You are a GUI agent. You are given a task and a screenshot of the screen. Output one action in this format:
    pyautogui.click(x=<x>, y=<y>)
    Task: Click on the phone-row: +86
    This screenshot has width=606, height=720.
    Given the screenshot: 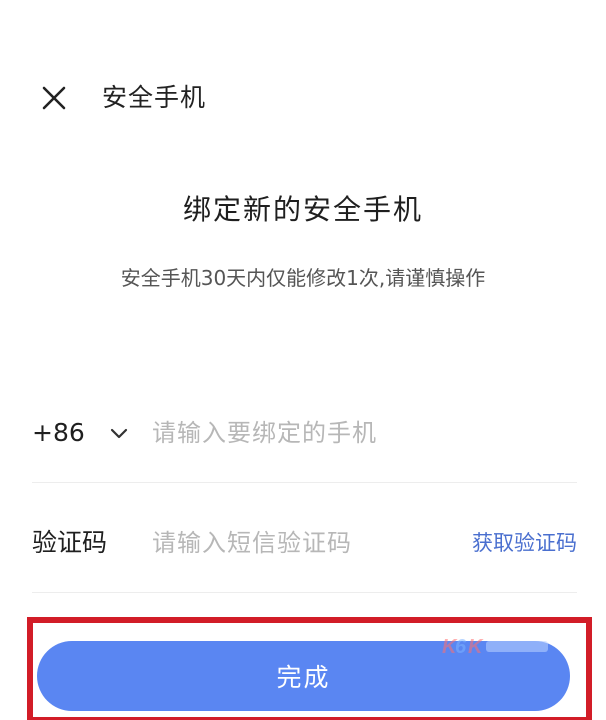 What is the action you would take?
    pyautogui.click(x=304, y=435)
    